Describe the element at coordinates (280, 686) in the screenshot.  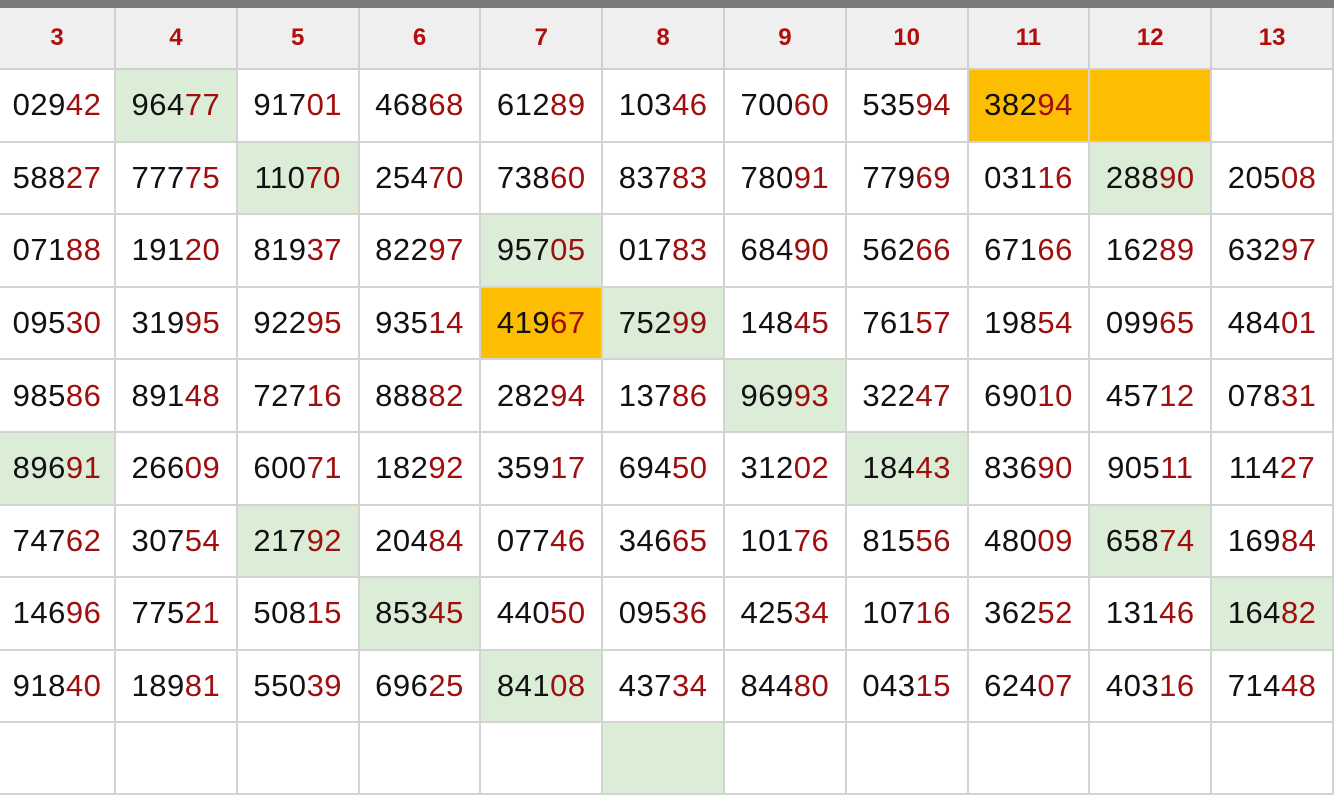
I see `cell-prefix: 550` at that location.